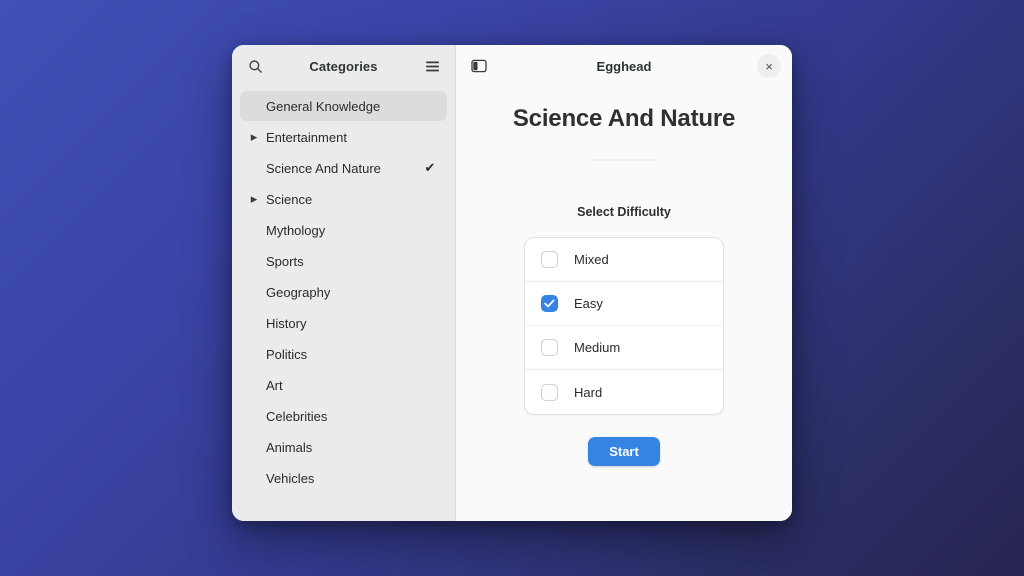  Describe the element at coordinates (549, 347) in the screenshot. I see `checkbox-medium` at that location.